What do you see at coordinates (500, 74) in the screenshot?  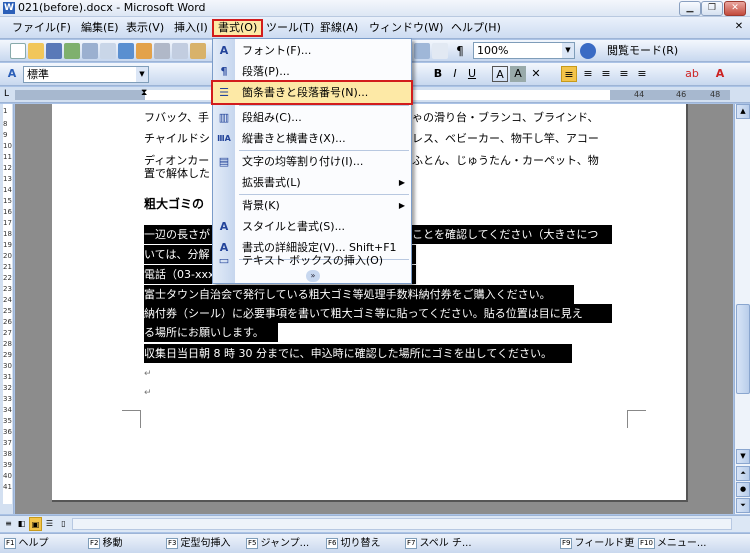 I see `char-border-button: A` at bounding box center [500, 74].